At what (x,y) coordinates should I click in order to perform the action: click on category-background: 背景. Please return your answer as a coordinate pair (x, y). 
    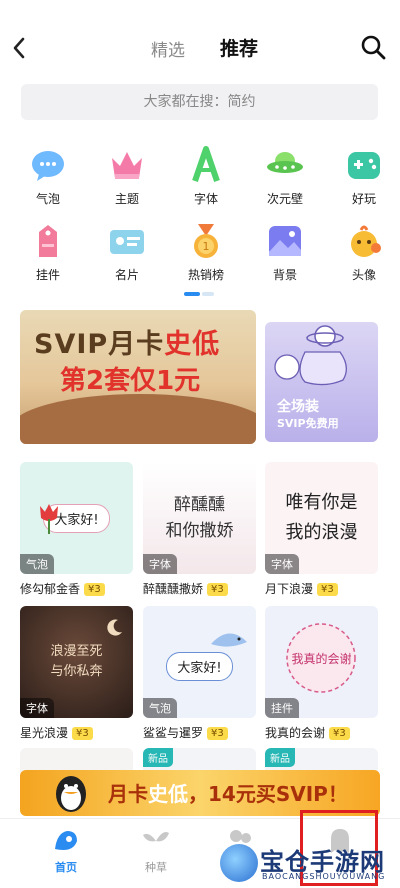
    Looking at the image, I should click on (285, 252).